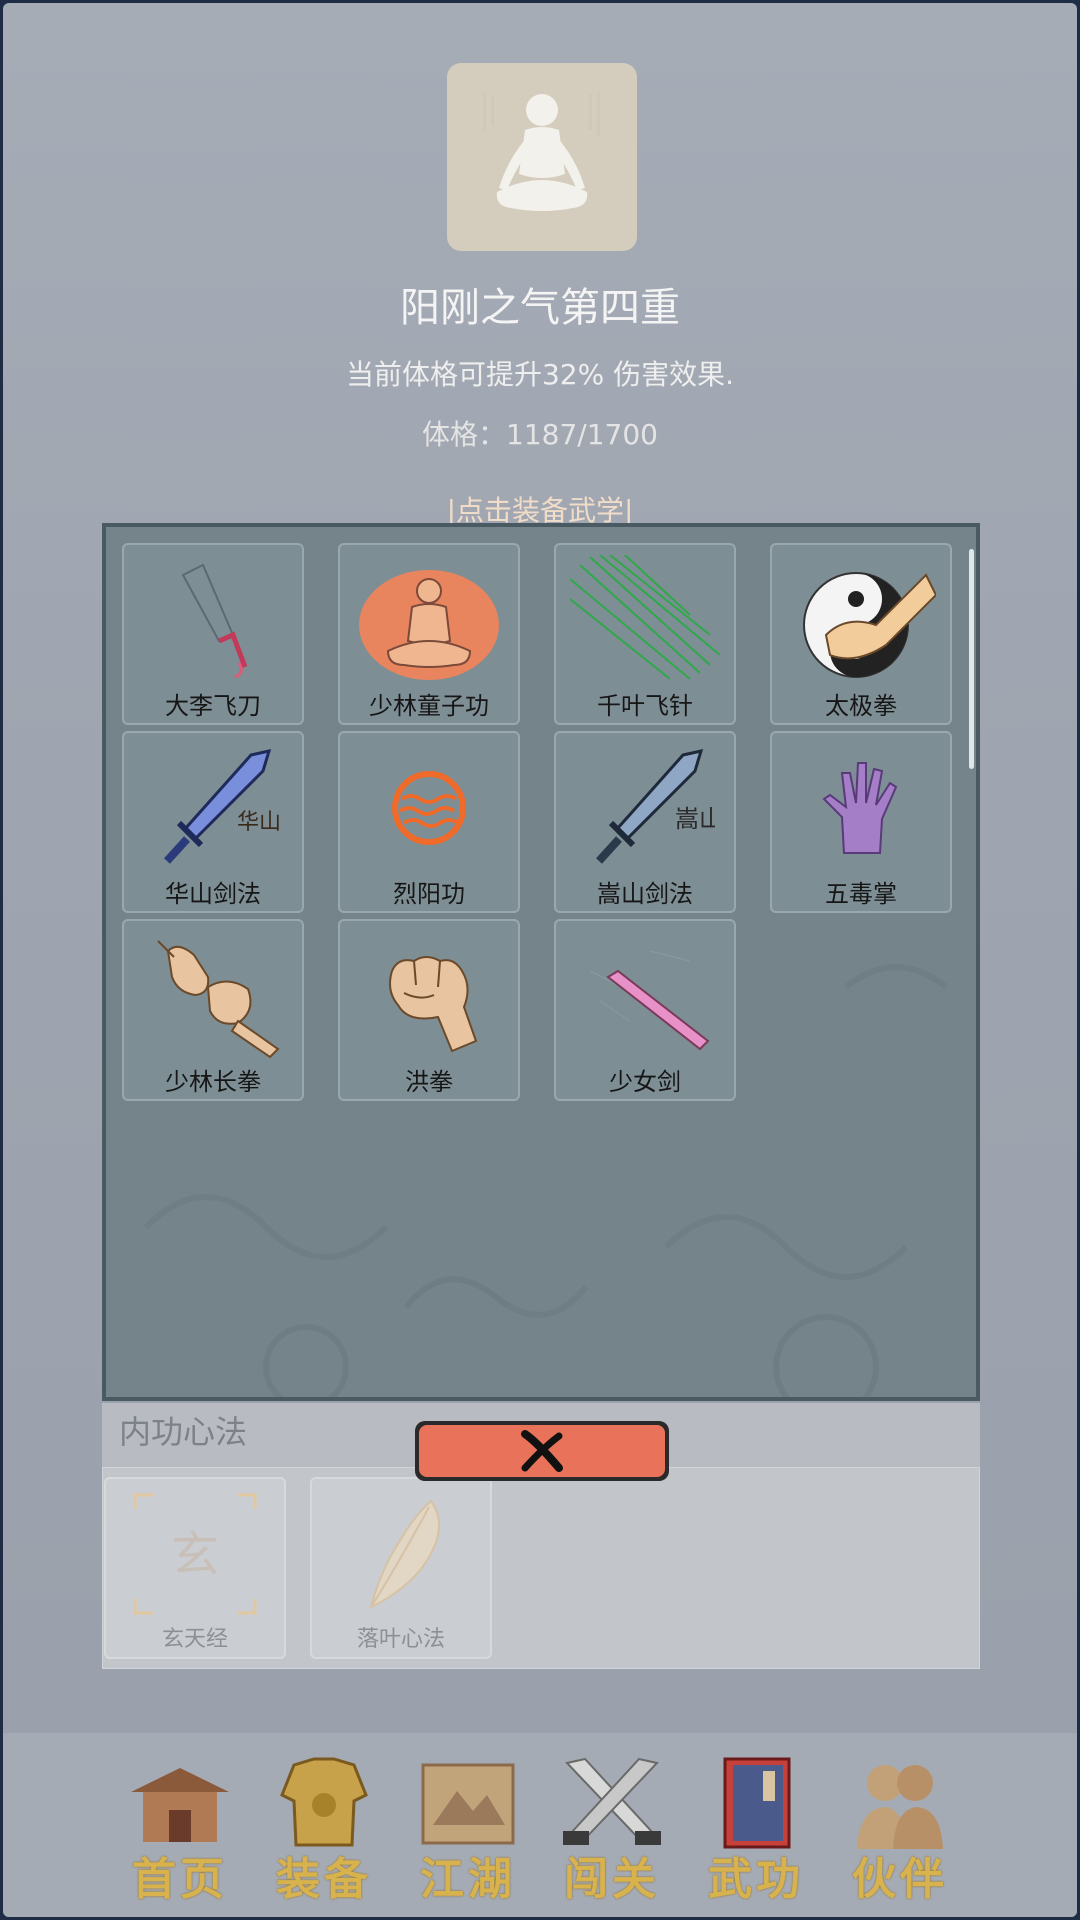 Image resolution: width=1080 pixels, height=1920 pixels. What do you see at coordinates (213, 706) in the screenshot?
I see `skill-name: 大李飞刀` at bounding box center [213, 706].